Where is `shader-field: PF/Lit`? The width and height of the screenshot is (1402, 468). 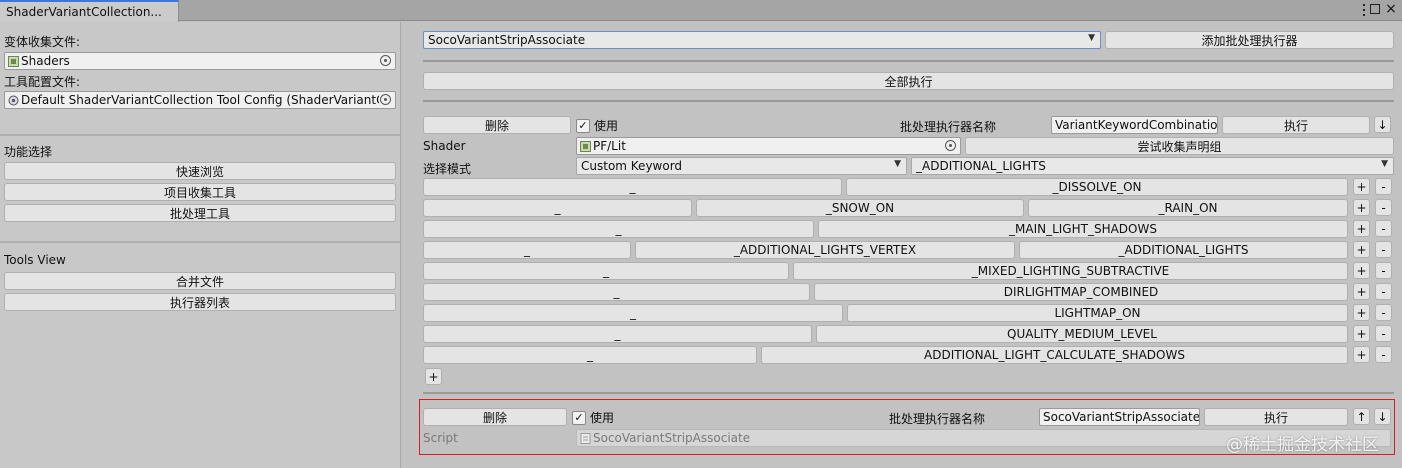
shader-field: PF/Lit is located at coordinates (768, 146).